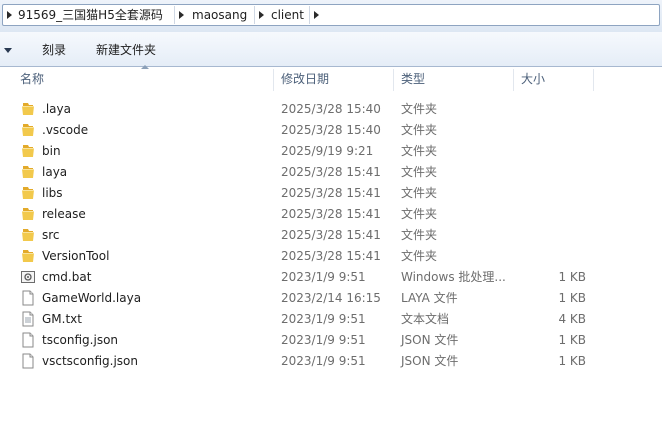 Image resolution: width=662 pixels, height=444 pixels. I want to click on column-name: 名称, so click(146, 79).